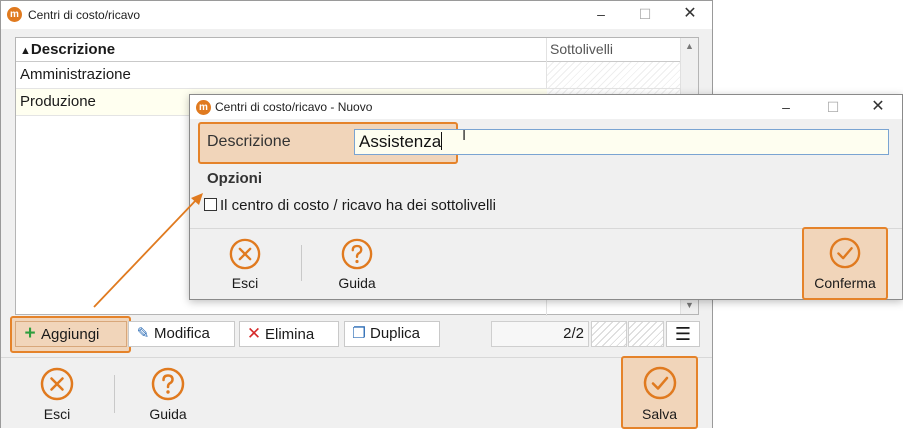 Image resolution: width=903 pixels, height=430 pixels. What do you see at coordinates (210, 204) in the screenshot?
I see `checkbox-icon` at bounding box center [210, 204].